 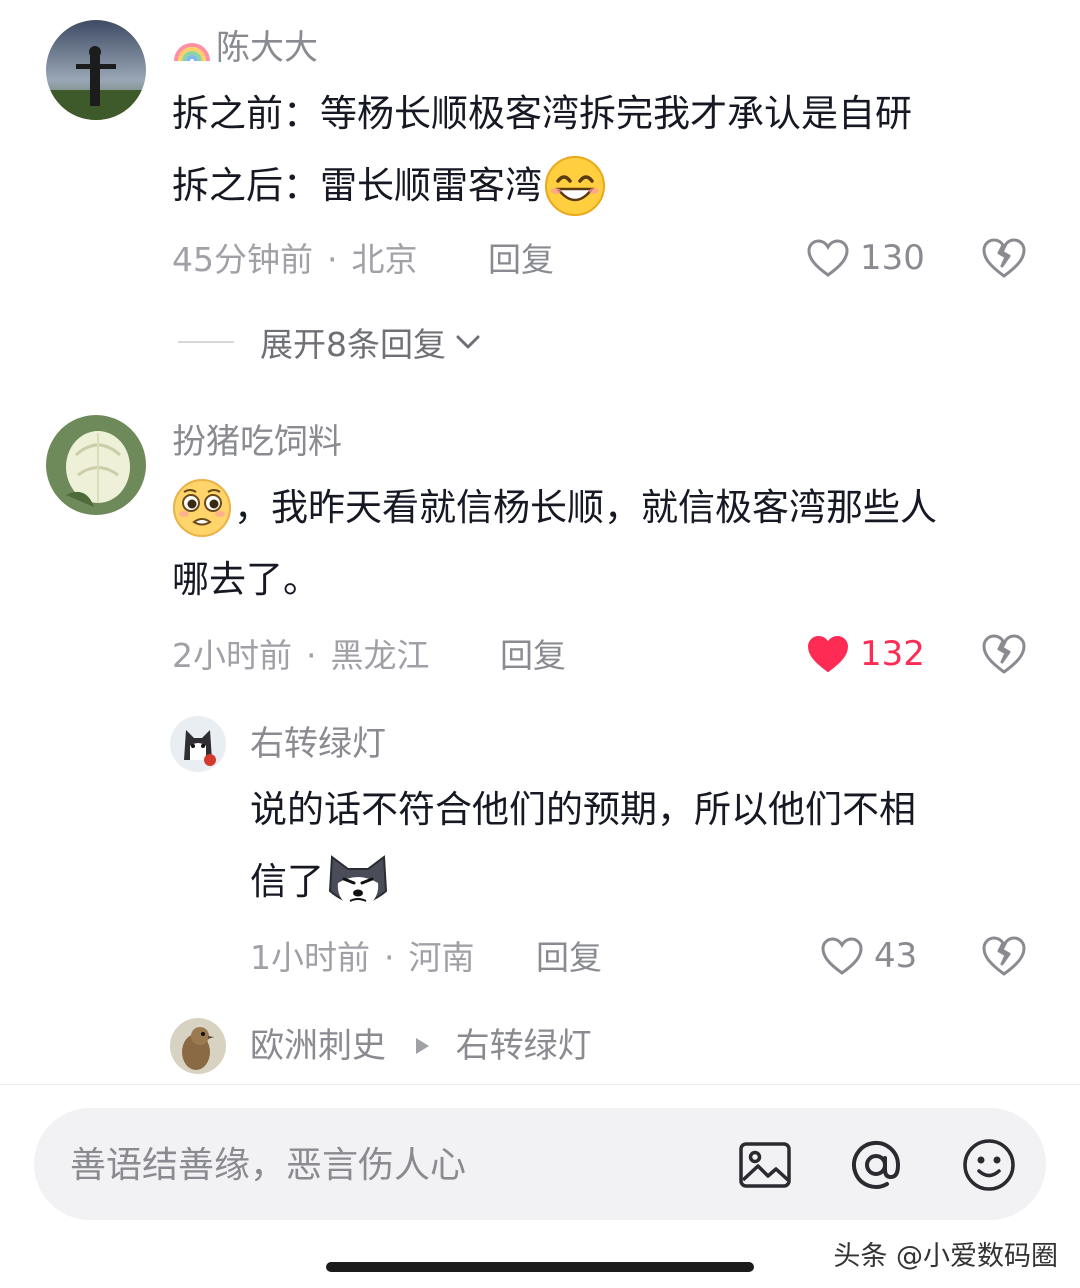 What do you see at coordinates (892, 258) in the screenshot?
I see `like-count: 130` at bounding box center [892, 258].